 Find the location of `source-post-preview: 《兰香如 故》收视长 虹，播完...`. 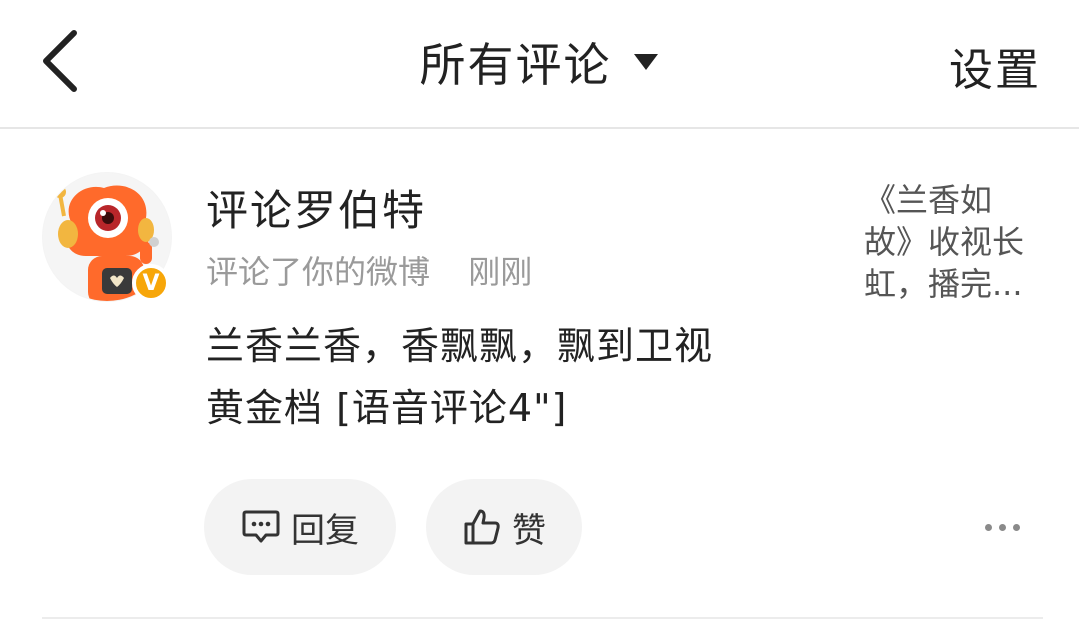

source-post-preview: 《兰香如 故》收视长 虹，播完... is located at coordinates (955, 242).